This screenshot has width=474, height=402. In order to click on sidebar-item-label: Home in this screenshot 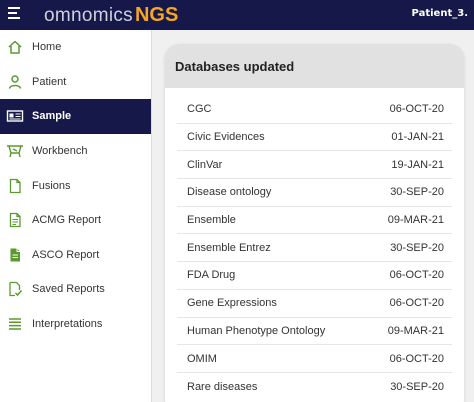, I will do `click(47, 47)`.